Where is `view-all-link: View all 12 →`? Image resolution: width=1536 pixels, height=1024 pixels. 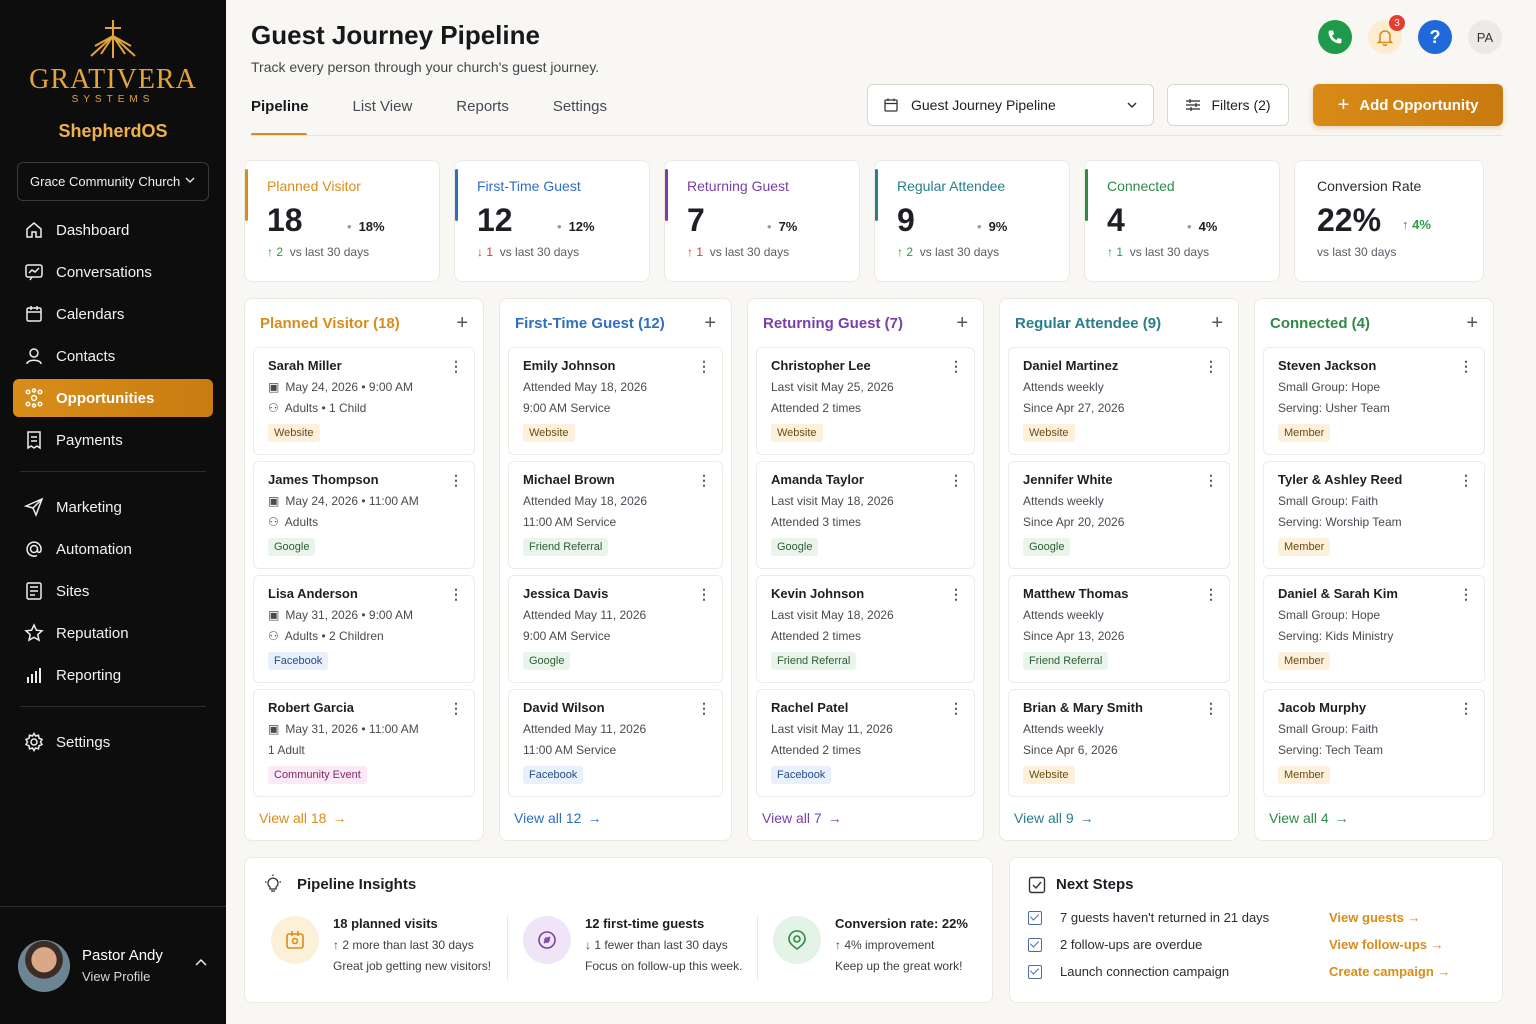 view-all-link: View all 12 → is located at coordinates (557, 818).